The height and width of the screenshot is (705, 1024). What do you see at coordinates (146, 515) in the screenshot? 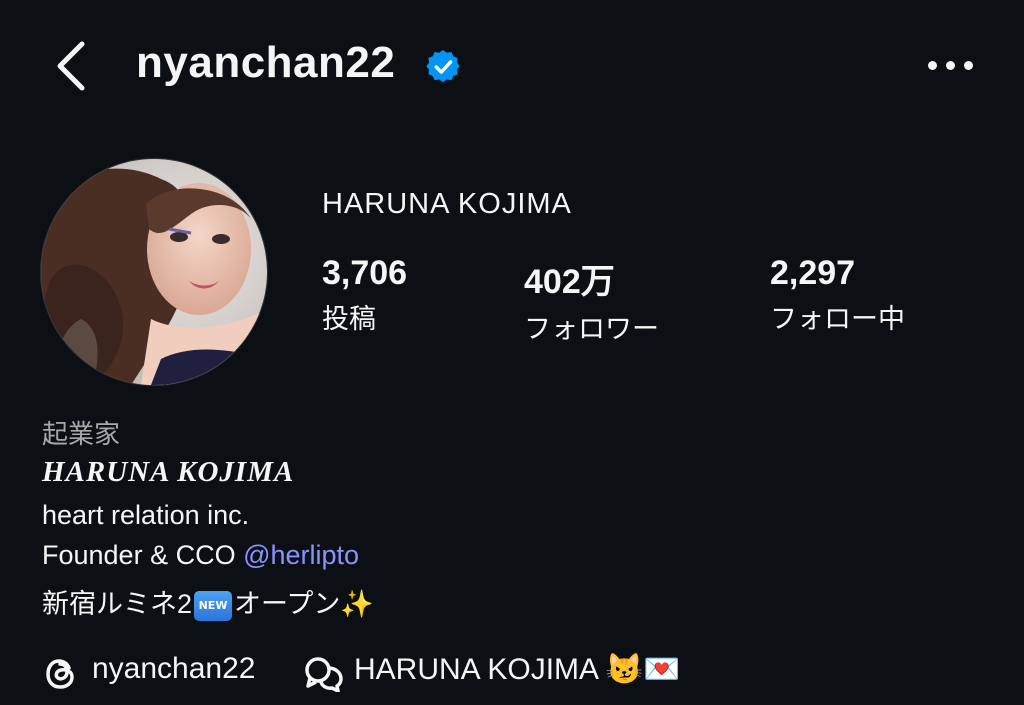
I see `bio-line-company: heart relation inc.` at bounding box center [146, 515].